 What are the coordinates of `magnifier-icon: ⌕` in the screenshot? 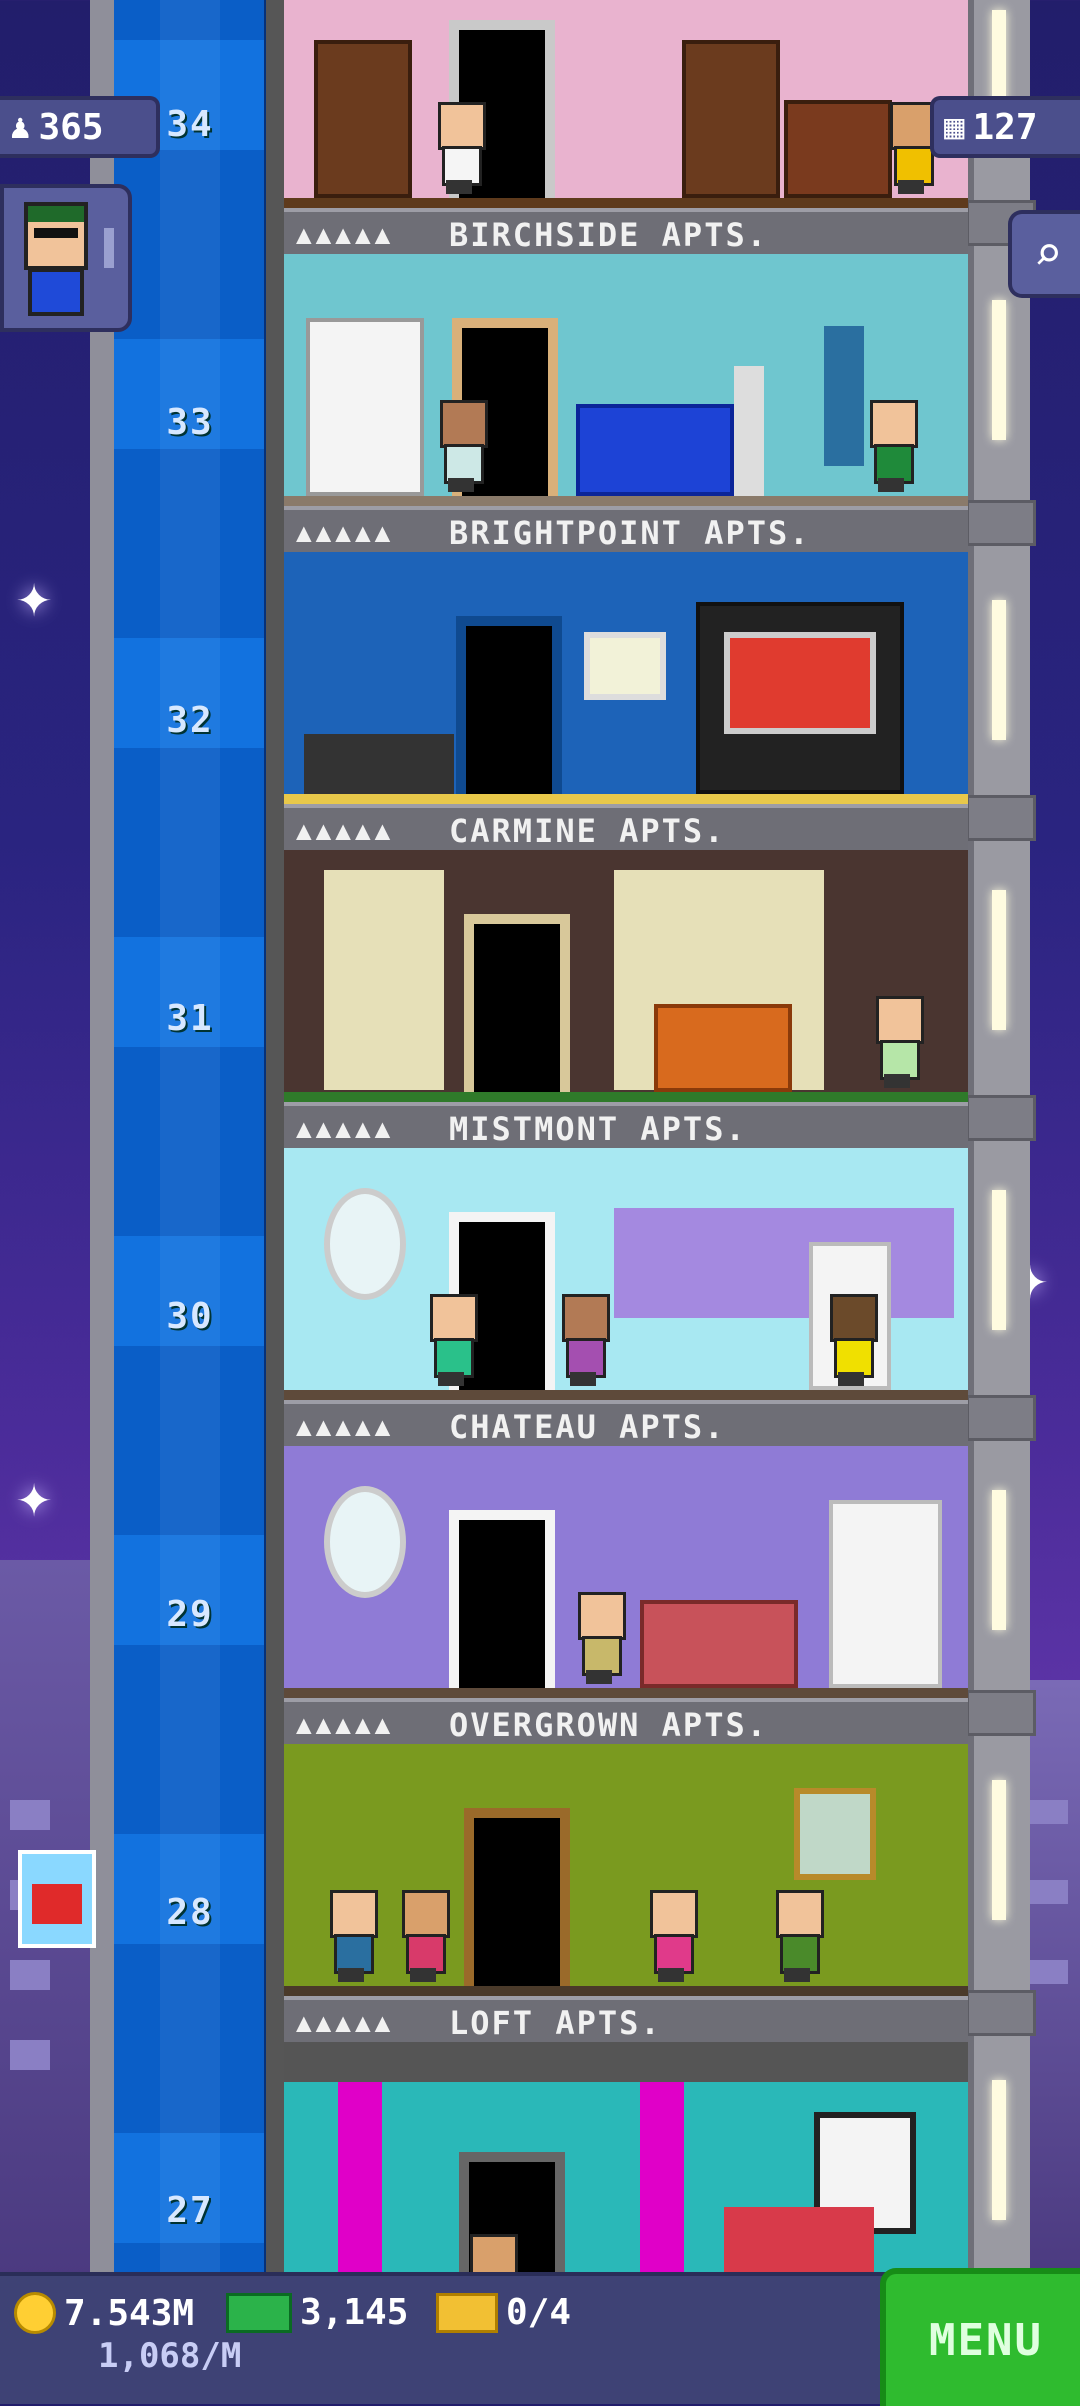 It's located at (1048, 254).